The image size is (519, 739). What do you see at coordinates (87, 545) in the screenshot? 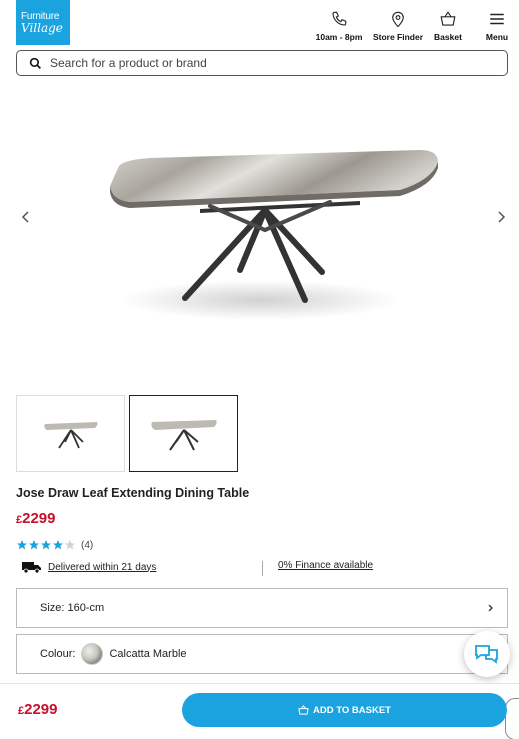
I see `review-count: (4)` at bounding box center [87, 545].